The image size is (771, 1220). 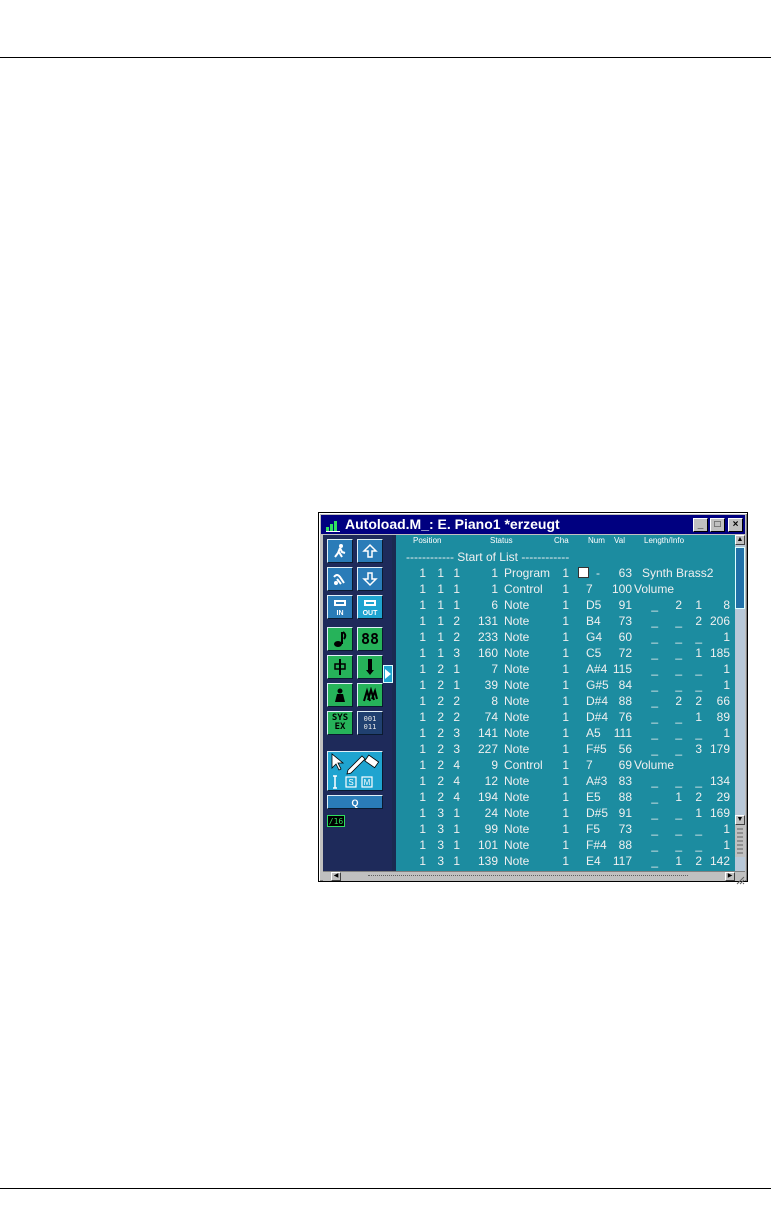 What do you see at coordinates (622, 861) in the screenshot?
I see `cell-val: 117` at bounding box center [622, 861].